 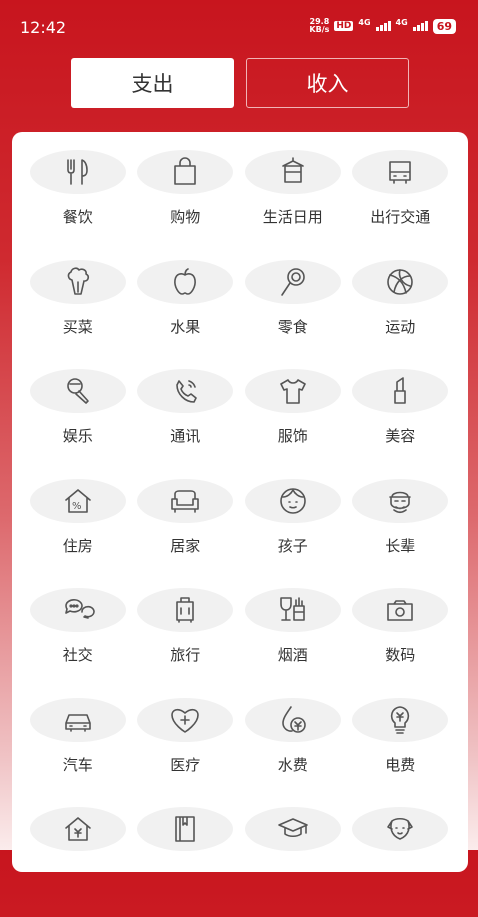 I want to click on lollipop-icon, so click(x=292, y=281).